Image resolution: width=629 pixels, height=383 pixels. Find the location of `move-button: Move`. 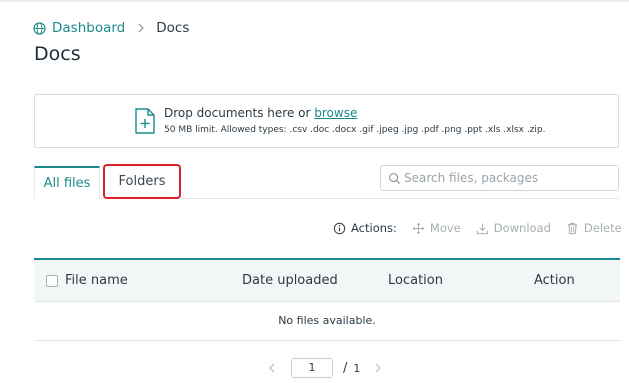

move-button: Move is located at coordinates (436, 228).